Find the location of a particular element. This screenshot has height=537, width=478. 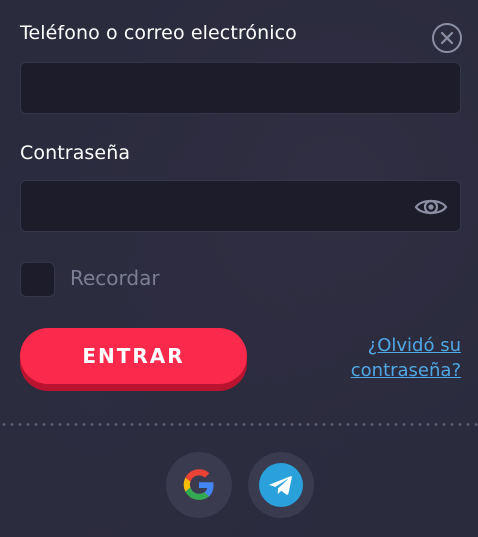

remember-checkbox is located at coordinates (37, 279).